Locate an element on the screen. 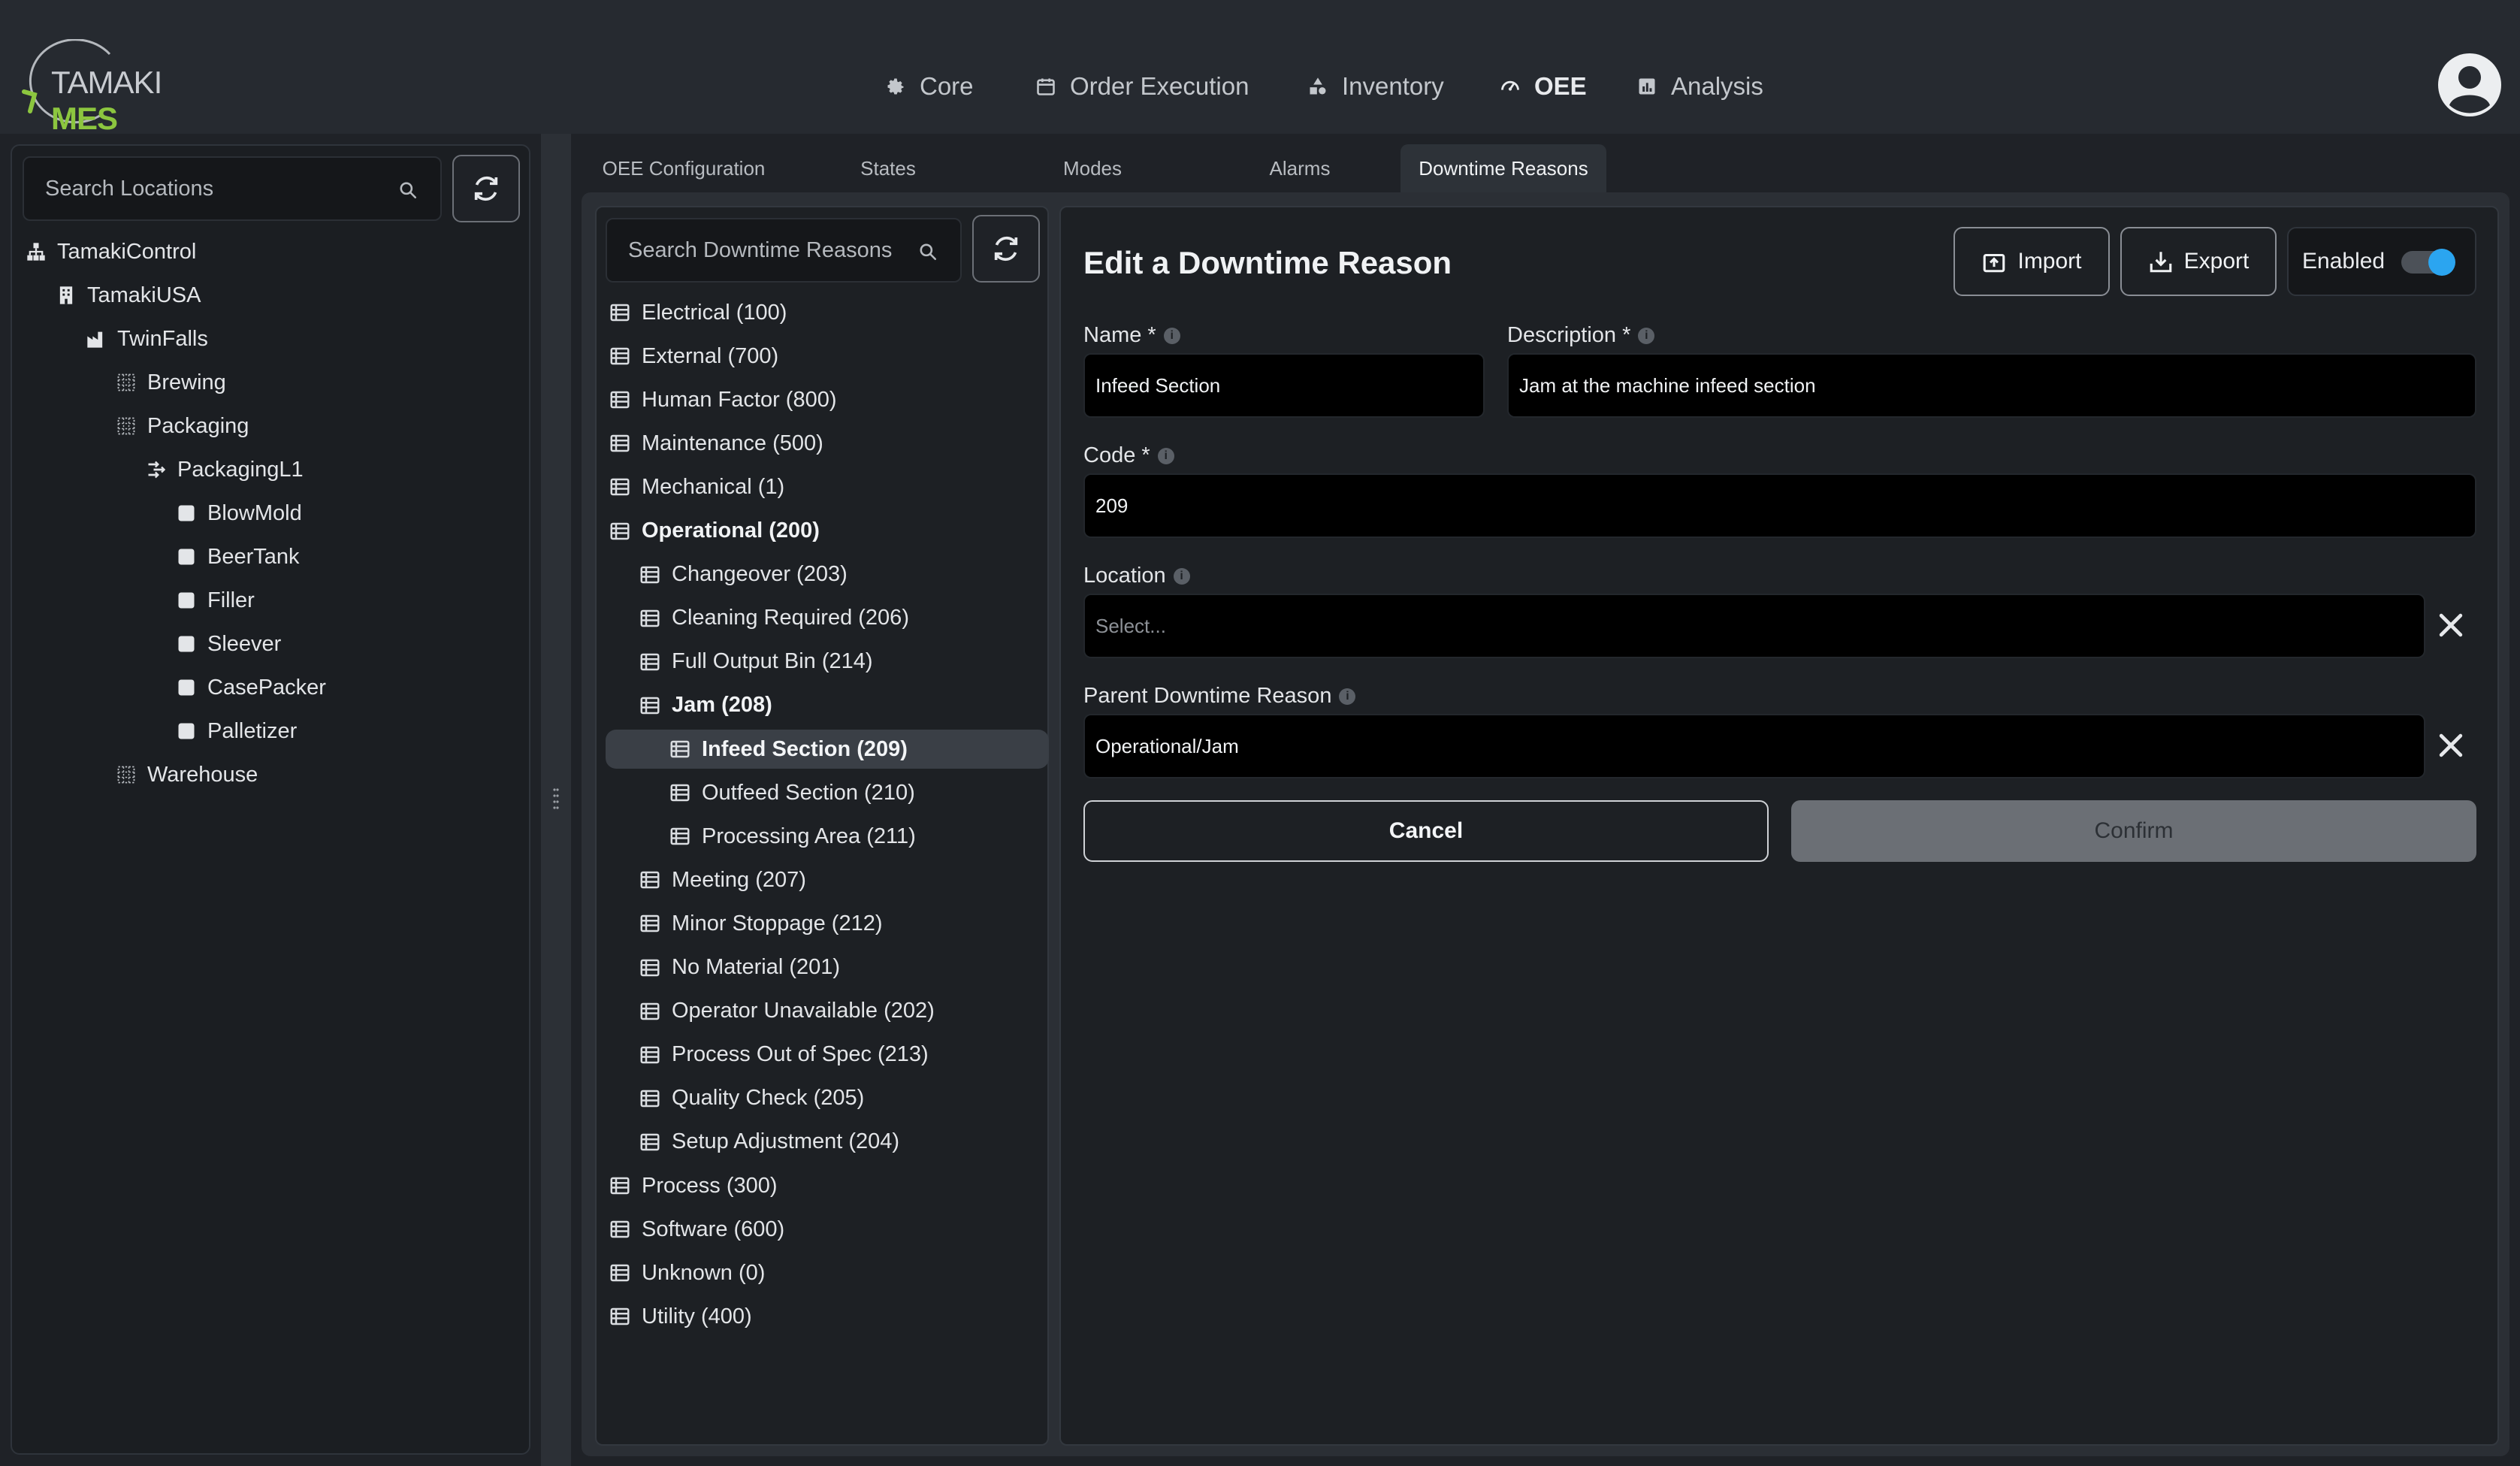  search-downtime-reasons-input: Search Downtime Reasons is located at coordinates (784, 250).